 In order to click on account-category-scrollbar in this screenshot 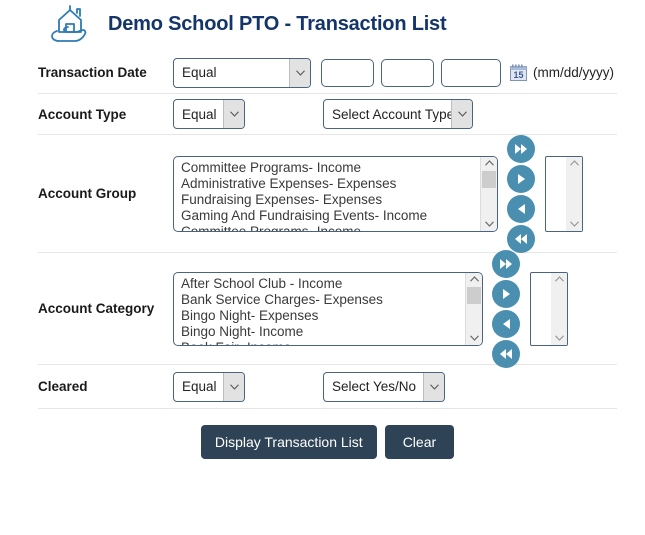, I will do `click(473, 308)`.